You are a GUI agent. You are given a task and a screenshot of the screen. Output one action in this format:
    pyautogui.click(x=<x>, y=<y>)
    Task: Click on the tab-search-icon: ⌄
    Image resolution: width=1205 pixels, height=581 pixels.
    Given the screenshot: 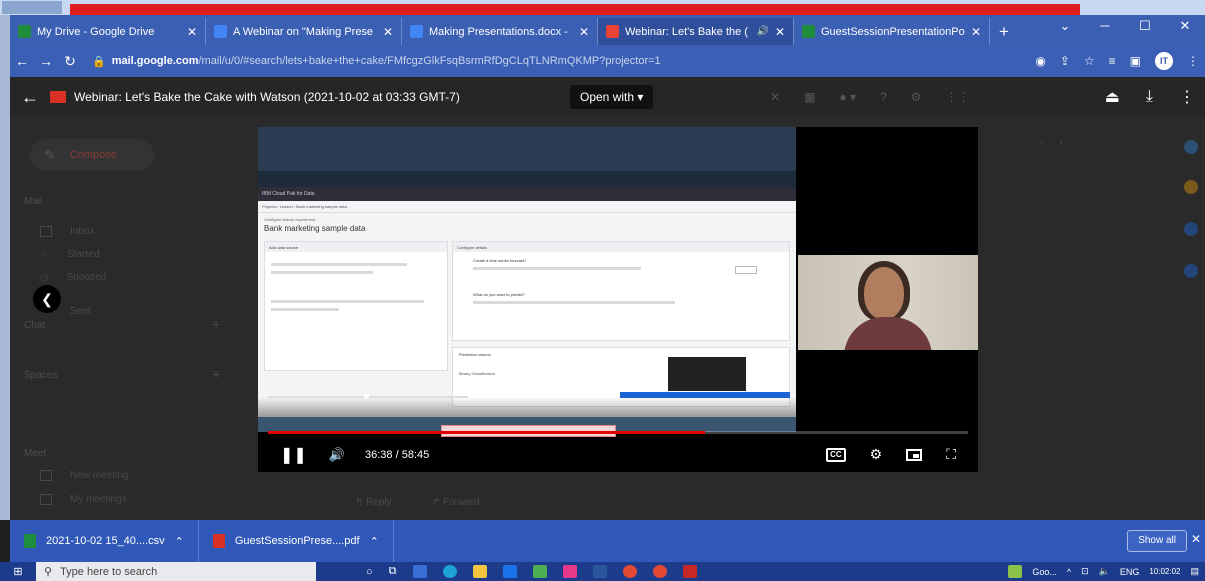 What is the action you would take?
    pyautogui.click(x=1065, y=30)
    